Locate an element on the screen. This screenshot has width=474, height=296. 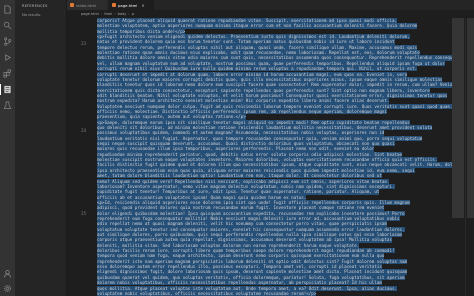
panel-title: REFERENCES is located at coordinates (35, 6).